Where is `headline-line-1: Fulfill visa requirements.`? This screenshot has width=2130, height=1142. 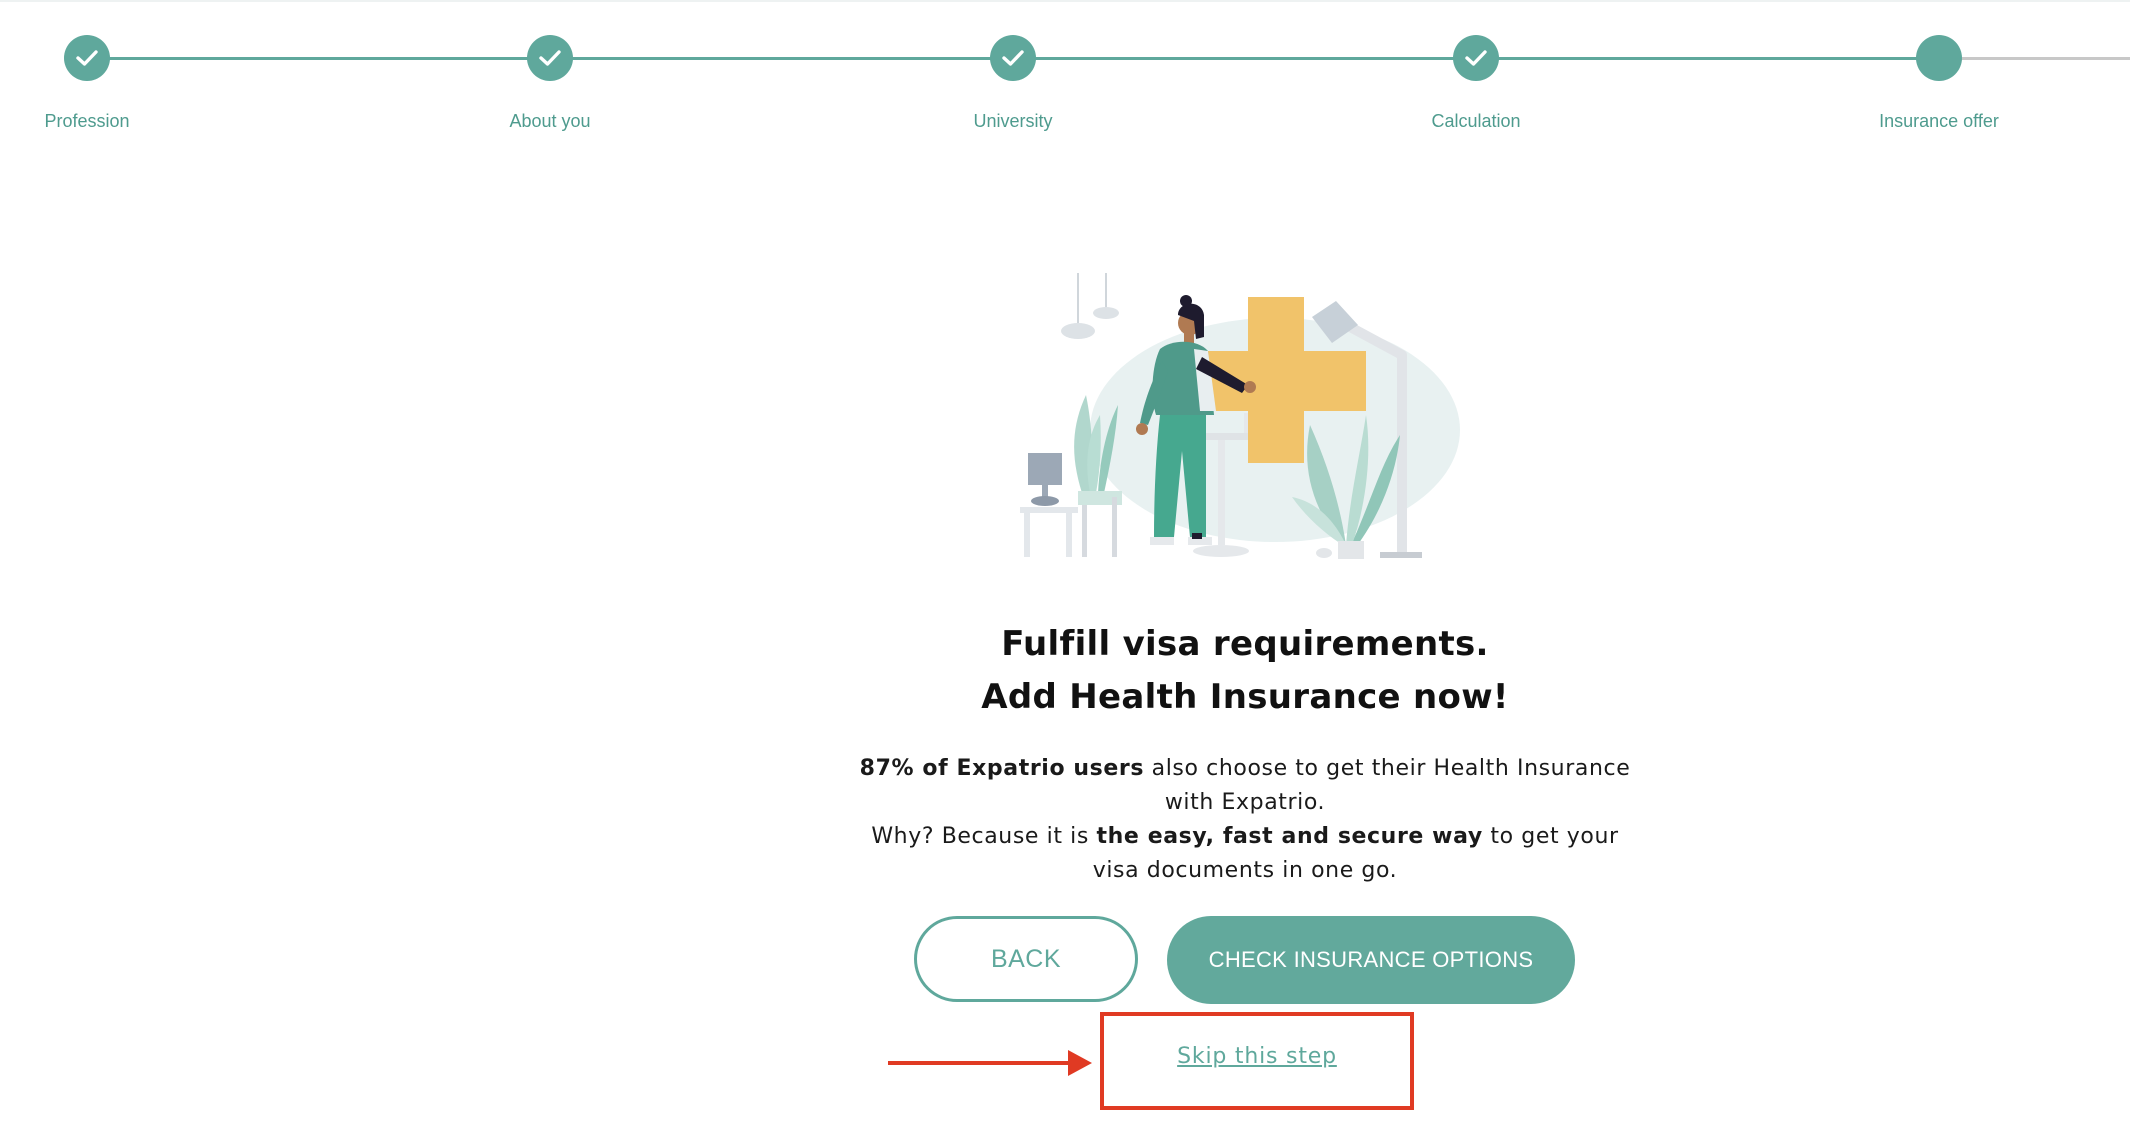 headline-line-1: Fulfill visa requirements. is located at coordinates (1245, 644).